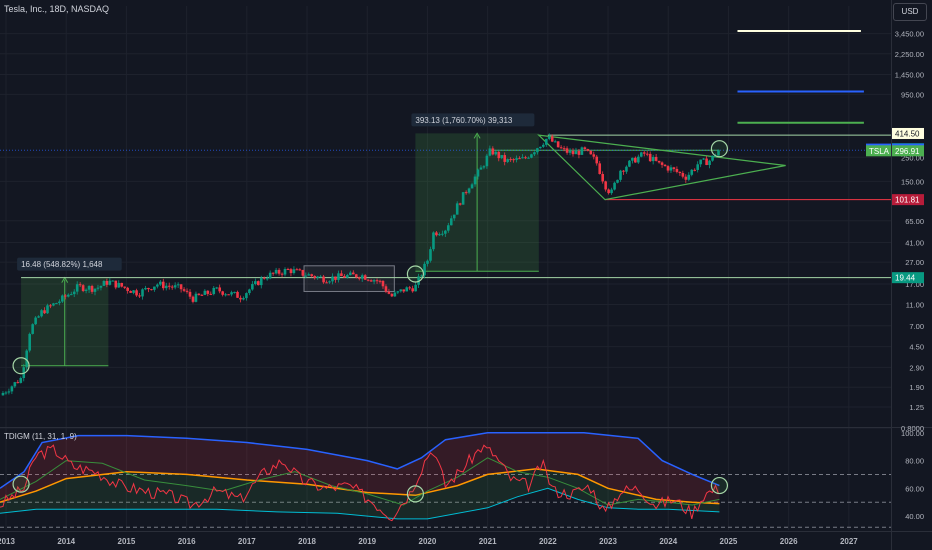 This screenshot has height=550, width=932. What do you see at coordinates (69, 312) in the screenshot?
I see `measure-tool-1: 16.48 (548.82%) 1,648` at bounding box center [69, 312].